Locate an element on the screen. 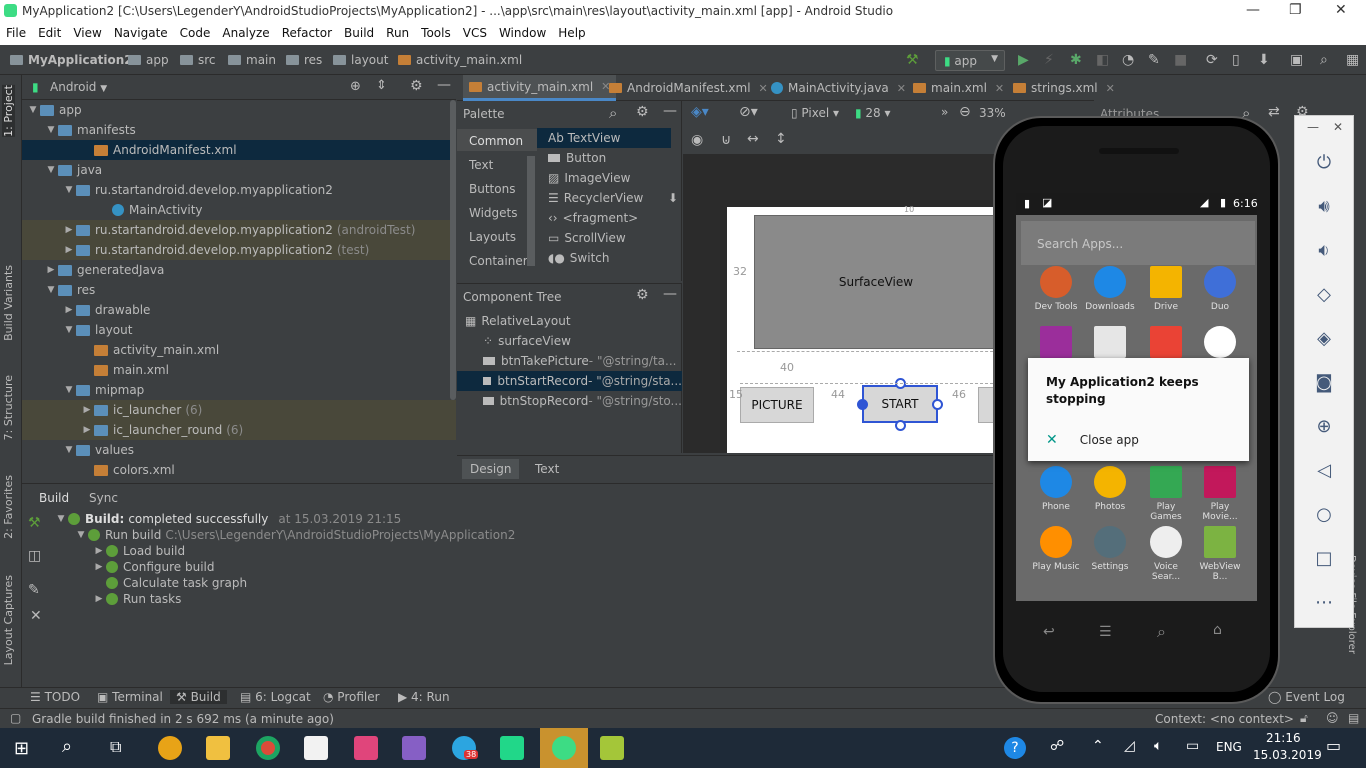 This screenshot has height=768, width=1366. people-icon: ☍ is located at coordinates (1057, 746).